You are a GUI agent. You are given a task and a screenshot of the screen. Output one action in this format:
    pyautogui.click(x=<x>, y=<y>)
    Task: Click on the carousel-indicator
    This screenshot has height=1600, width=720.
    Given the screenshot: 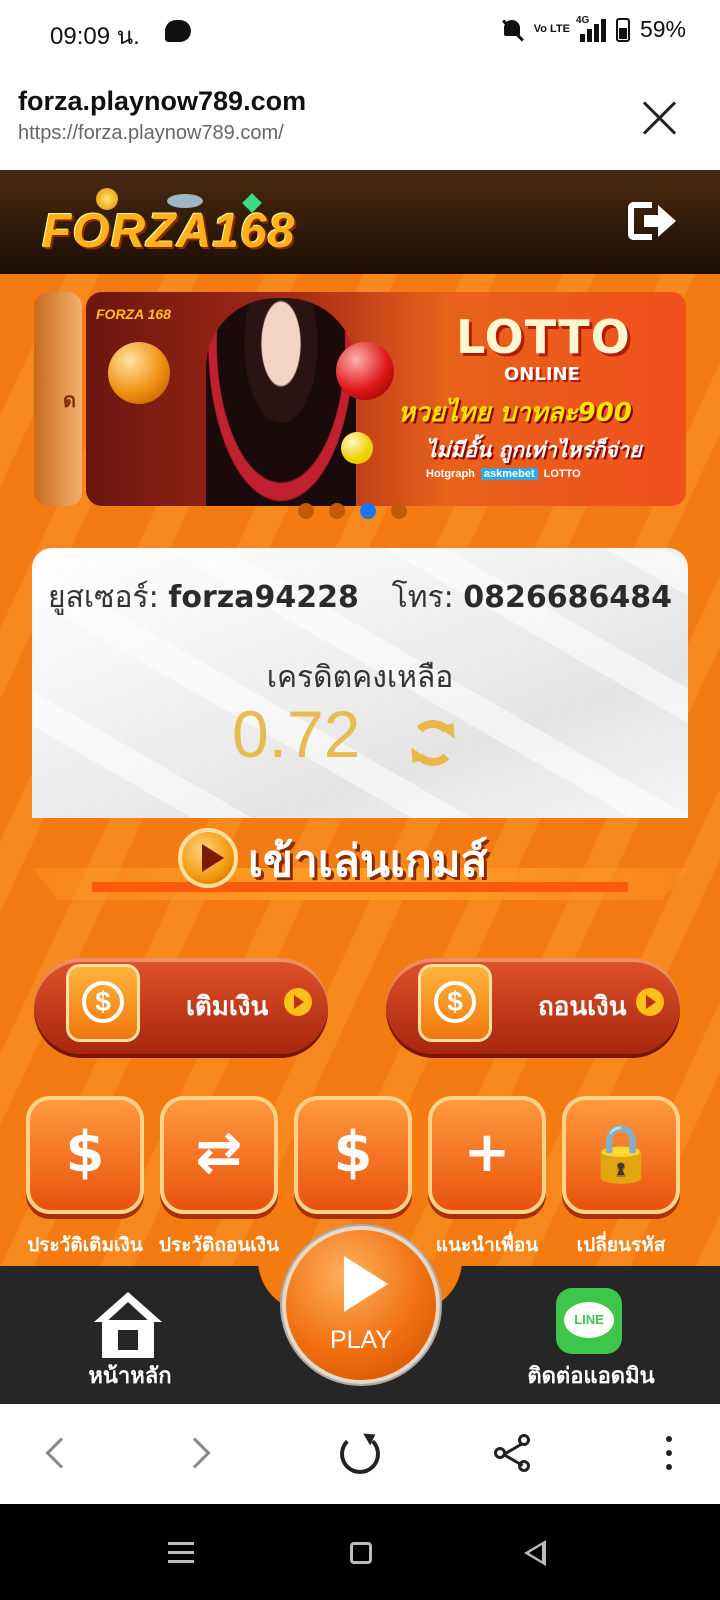 What is the action you would take?
    pyautogui.click(x=352, y=511)
    